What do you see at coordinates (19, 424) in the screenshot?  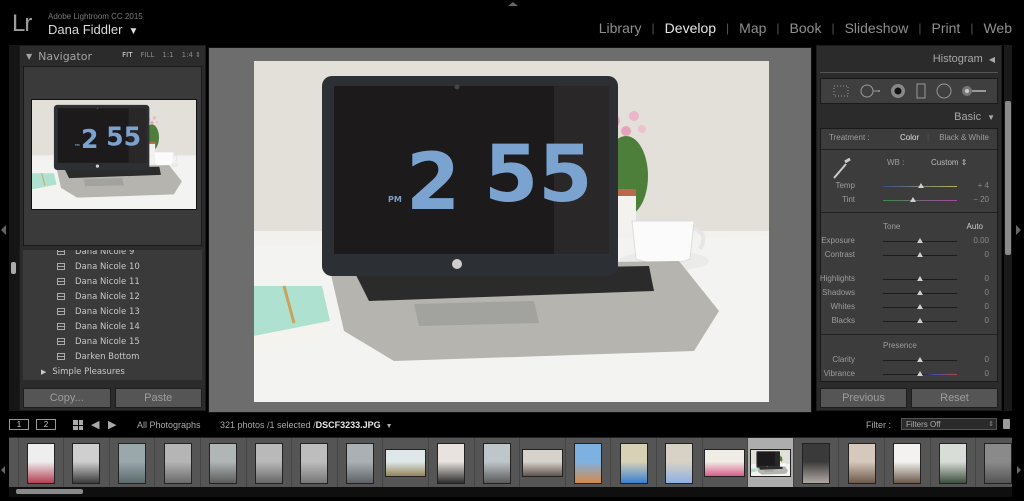 I see `main-window-button: 1` at bounding box center [19, 424].